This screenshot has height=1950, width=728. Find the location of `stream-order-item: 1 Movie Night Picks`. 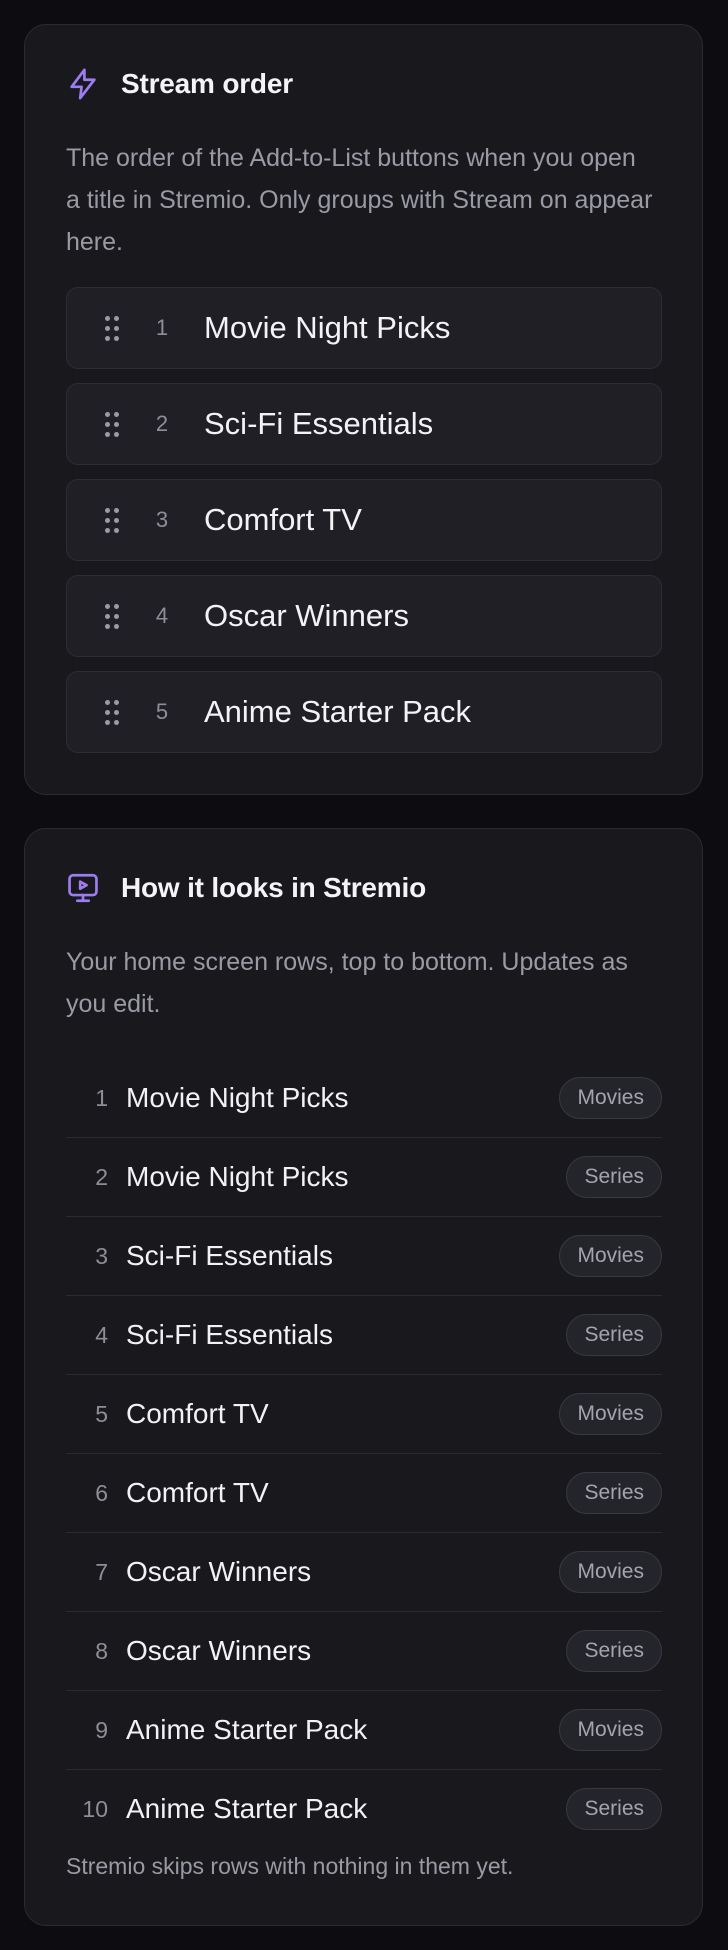

stream-order-item: 1 Movie Night Picks is located at coordinates (364, 328).